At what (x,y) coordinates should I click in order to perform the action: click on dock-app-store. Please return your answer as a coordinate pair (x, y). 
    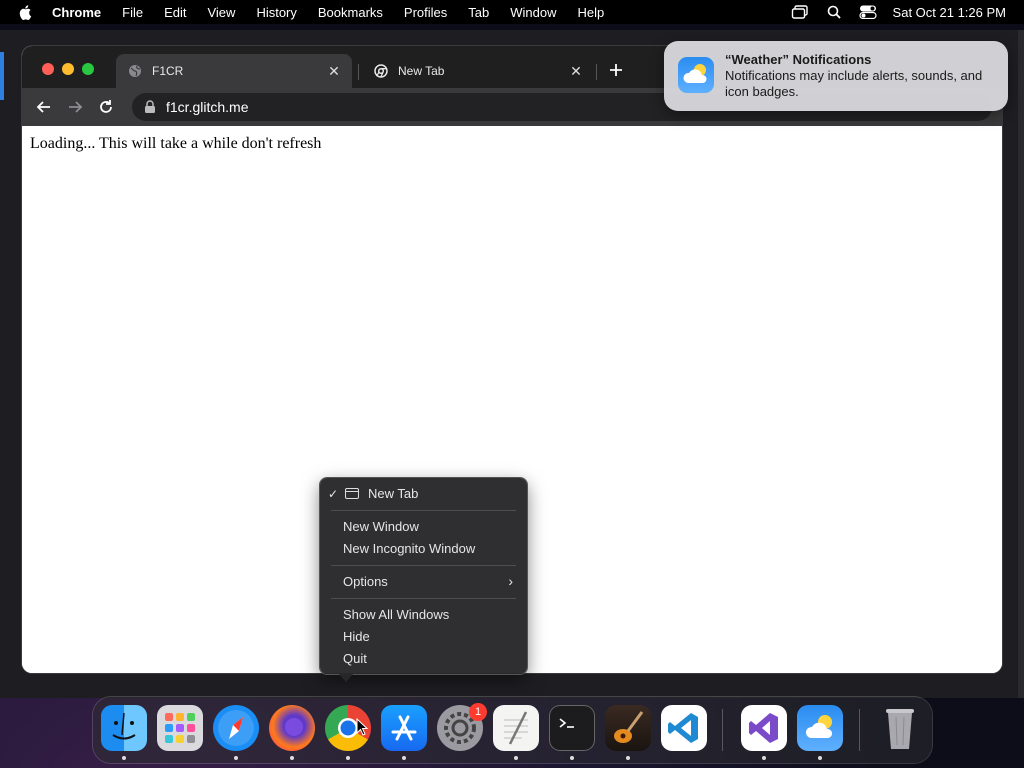
    Looking at the image, I should click on (404, 728).